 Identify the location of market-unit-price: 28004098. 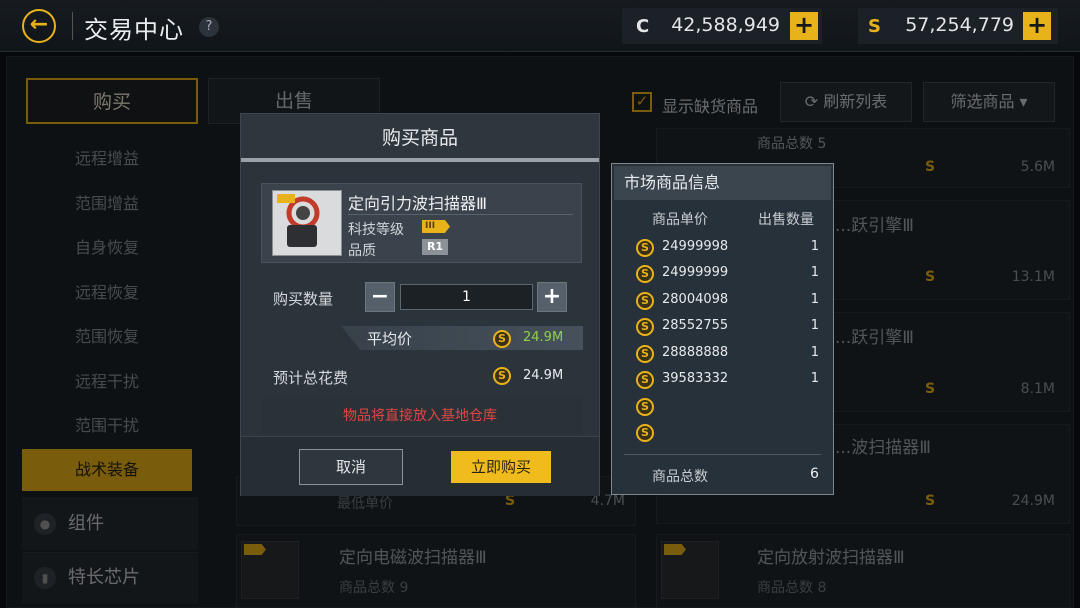
(695, 299).